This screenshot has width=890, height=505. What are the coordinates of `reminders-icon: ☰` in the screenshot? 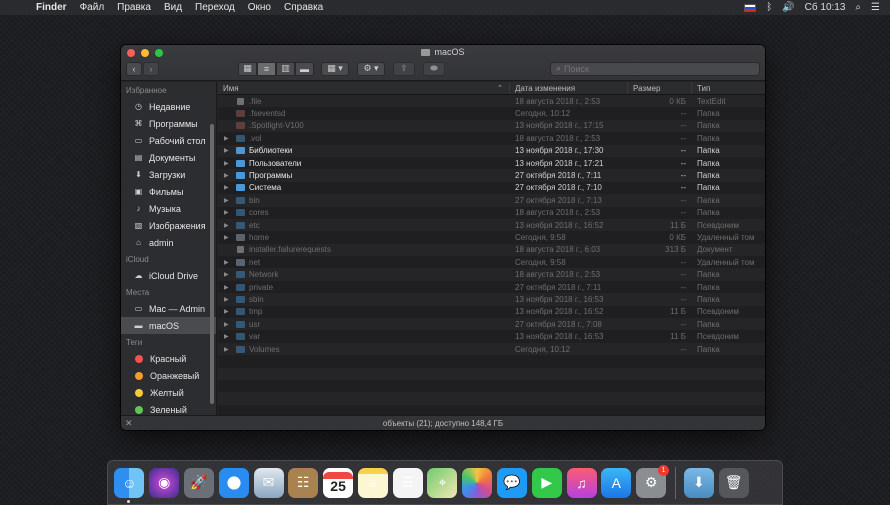 It's located at (407, 482).